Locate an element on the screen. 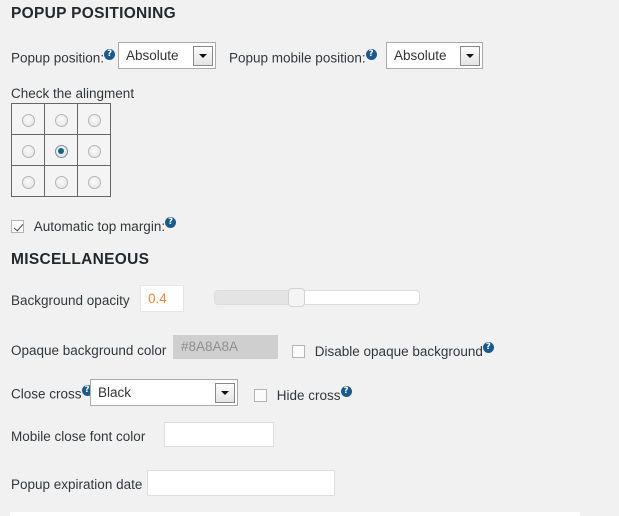 The width and height of the screenshot is (619, 516). popup-expiration-date-label: Popup expiration date is located at coordinates (77, 484).